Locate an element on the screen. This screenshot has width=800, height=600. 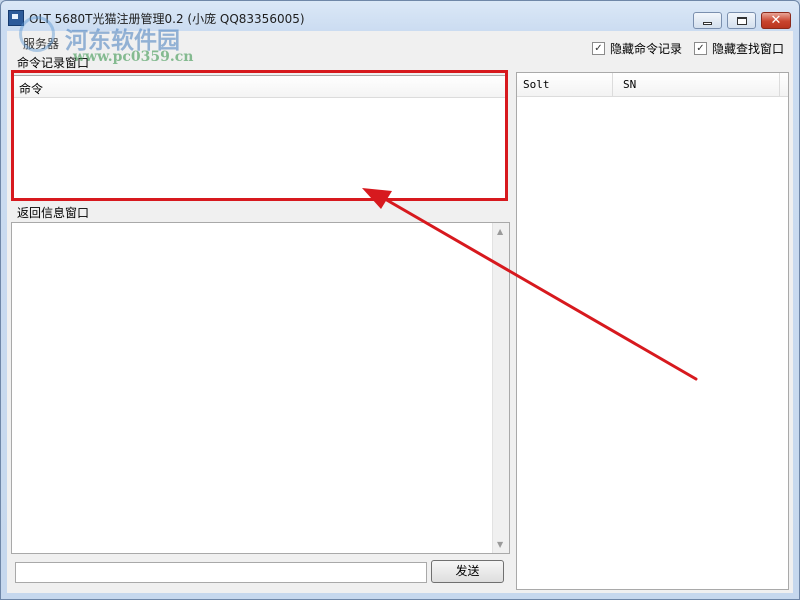
scroll-down-arrow-icon: ▼ is located at coordinates (500, 544).